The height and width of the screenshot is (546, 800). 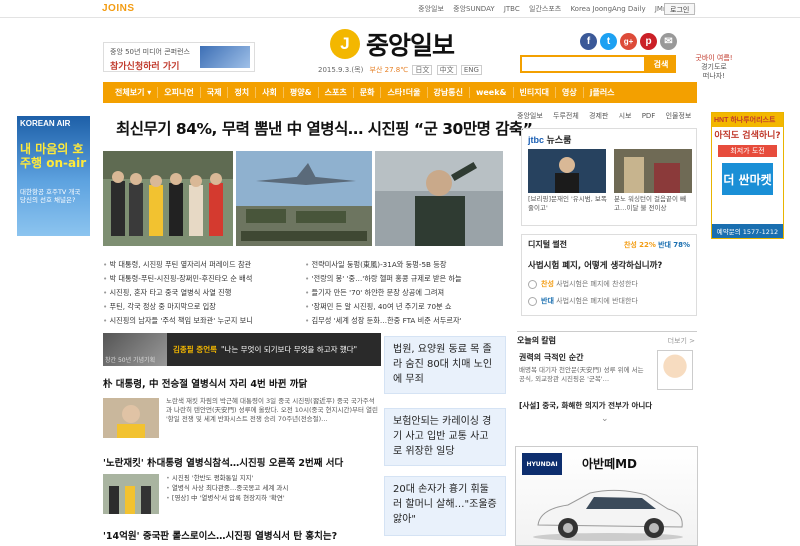 I want to click on nav-week: week&, so click(x=492, y=92).